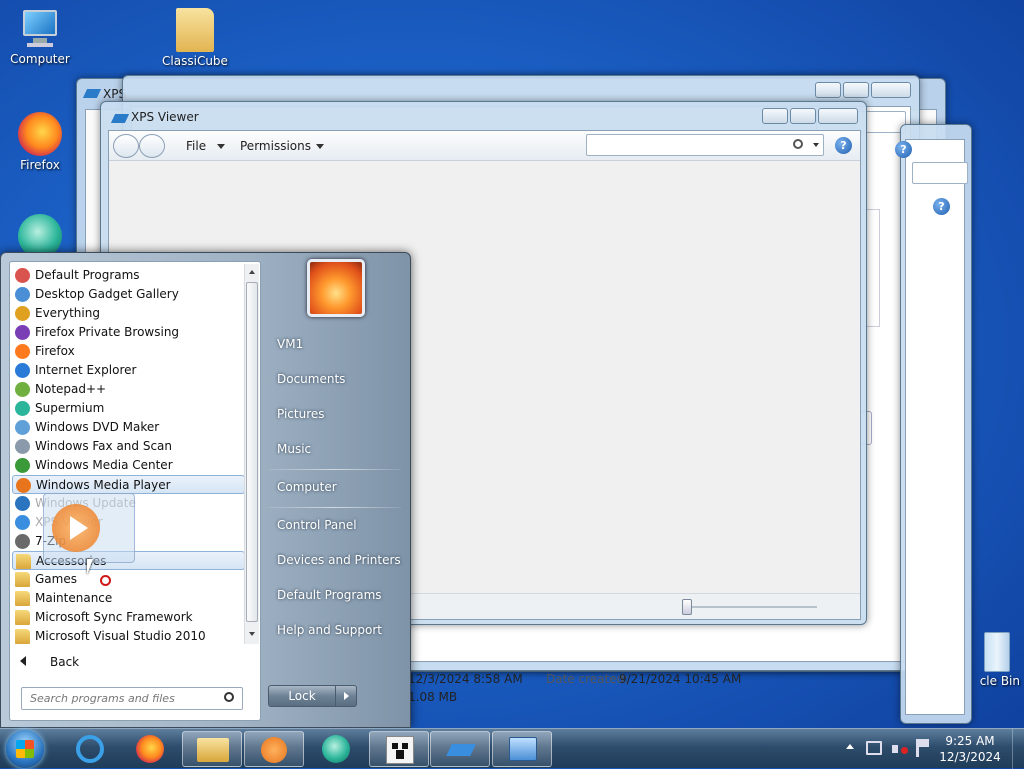 This screenshot has width=1024, height=769. Describe the element at coordinates (120, 636) in the screenshot. I see `program-label: Microsoft Visual Studio 2010` at that location.